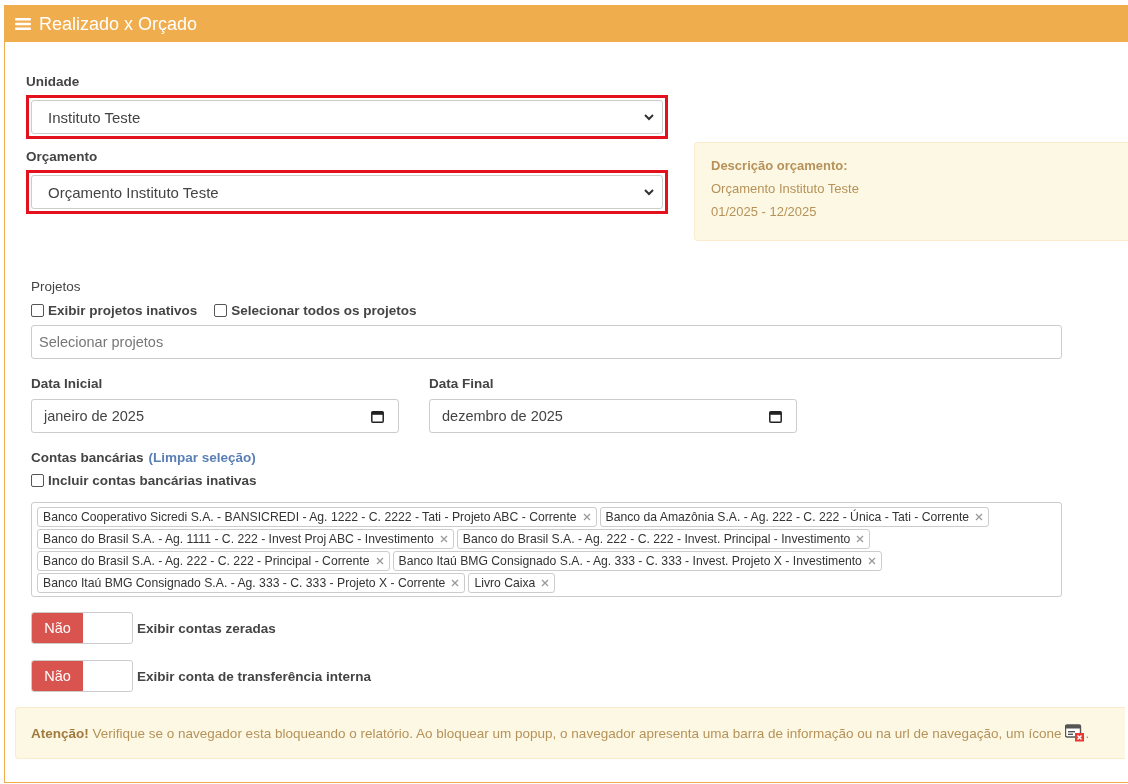 This screenshot has width=1128, height=784. Describe the element at coordinates (251, 583) in the screenshot. I see `account-tag: Banco Itaú BMG Consignado S.A. - Ag. 333 - C. 333 - Projeto X - Corrente` at that location.